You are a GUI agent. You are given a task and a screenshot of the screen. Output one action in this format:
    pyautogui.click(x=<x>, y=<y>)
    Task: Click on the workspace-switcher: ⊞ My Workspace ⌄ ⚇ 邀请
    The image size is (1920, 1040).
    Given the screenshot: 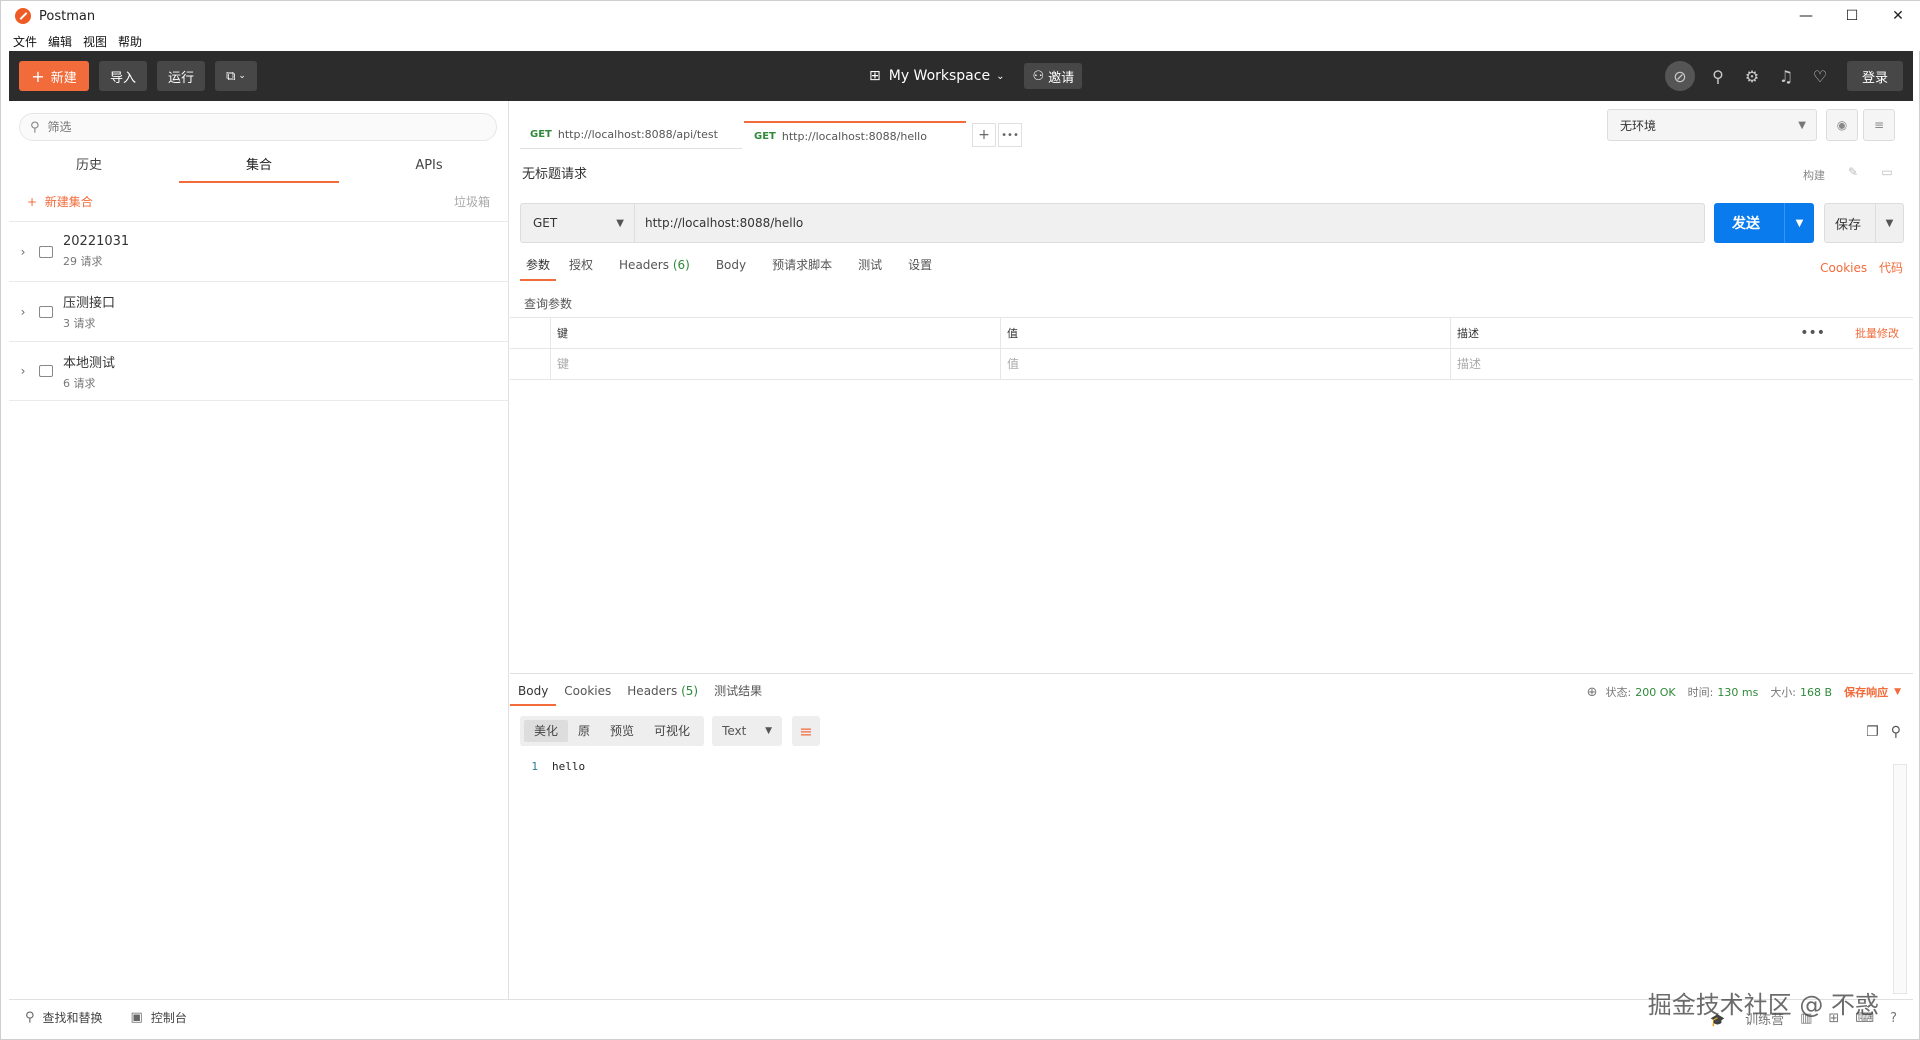 What is the action you would take?
    pyautogui.click(x=976, y=76)
    